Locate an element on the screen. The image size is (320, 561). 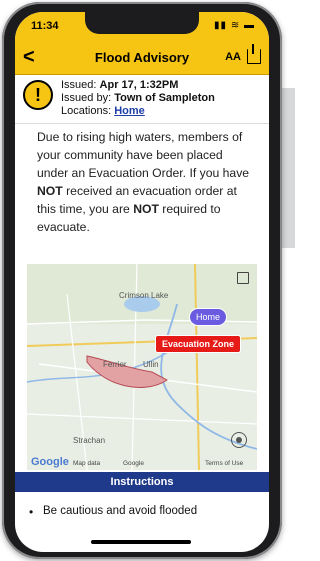
home-indicator is located at coordinates (141, 542).